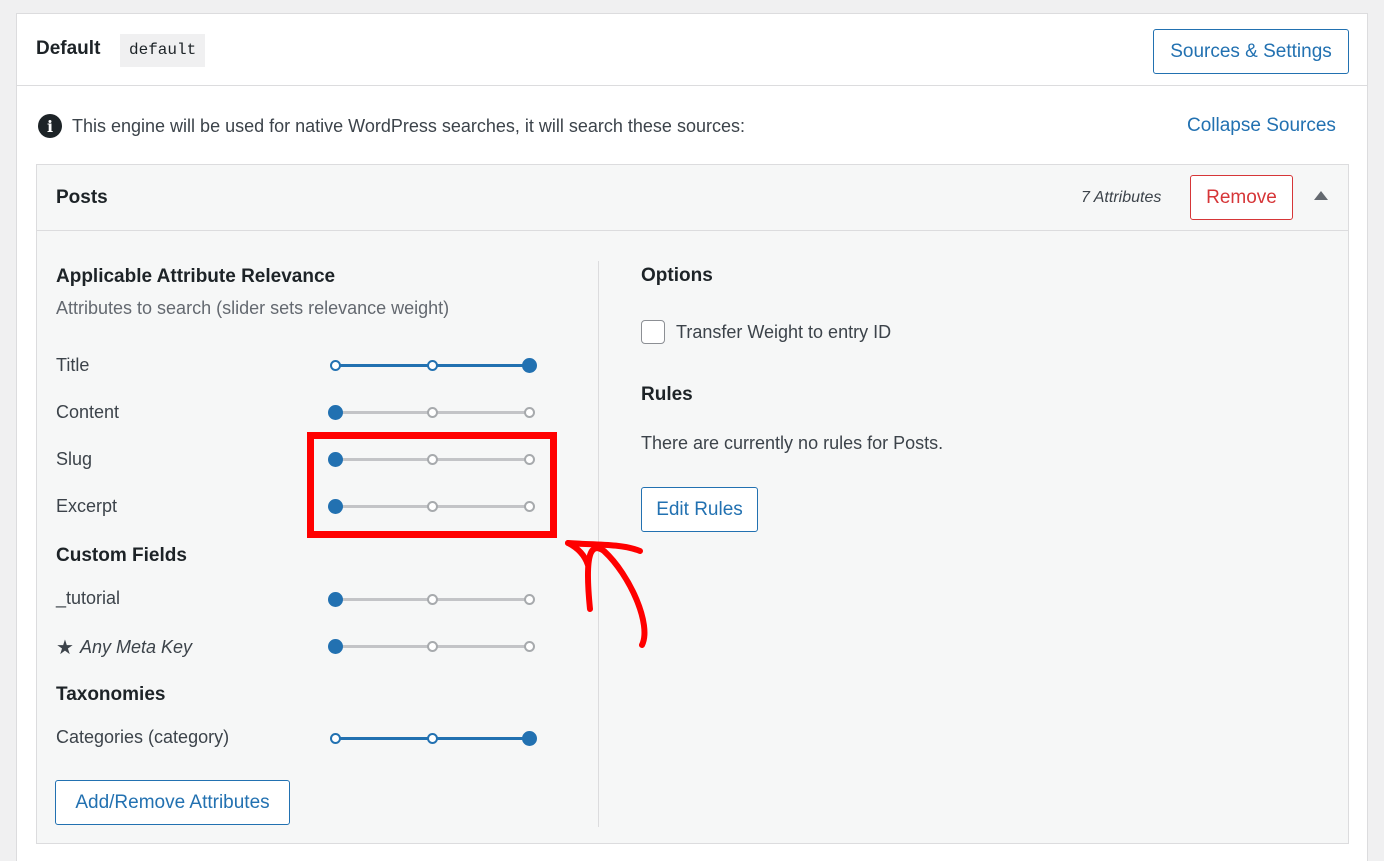  I want to click on transfer-weight-option: Transfer Weight to entry ID, so click(766, 332).